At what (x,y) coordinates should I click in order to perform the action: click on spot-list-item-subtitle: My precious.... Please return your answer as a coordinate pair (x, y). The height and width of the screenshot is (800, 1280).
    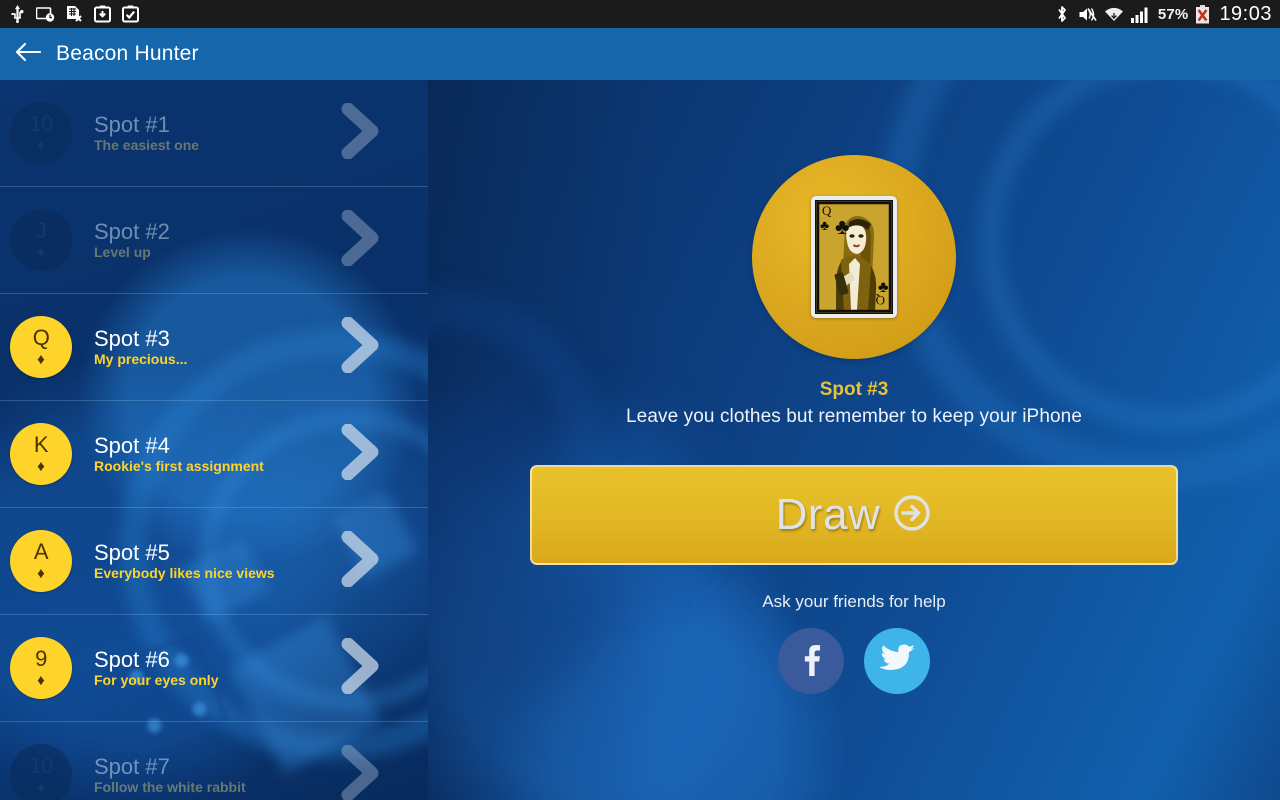
    Looking at the image, I should click on (141, 359).